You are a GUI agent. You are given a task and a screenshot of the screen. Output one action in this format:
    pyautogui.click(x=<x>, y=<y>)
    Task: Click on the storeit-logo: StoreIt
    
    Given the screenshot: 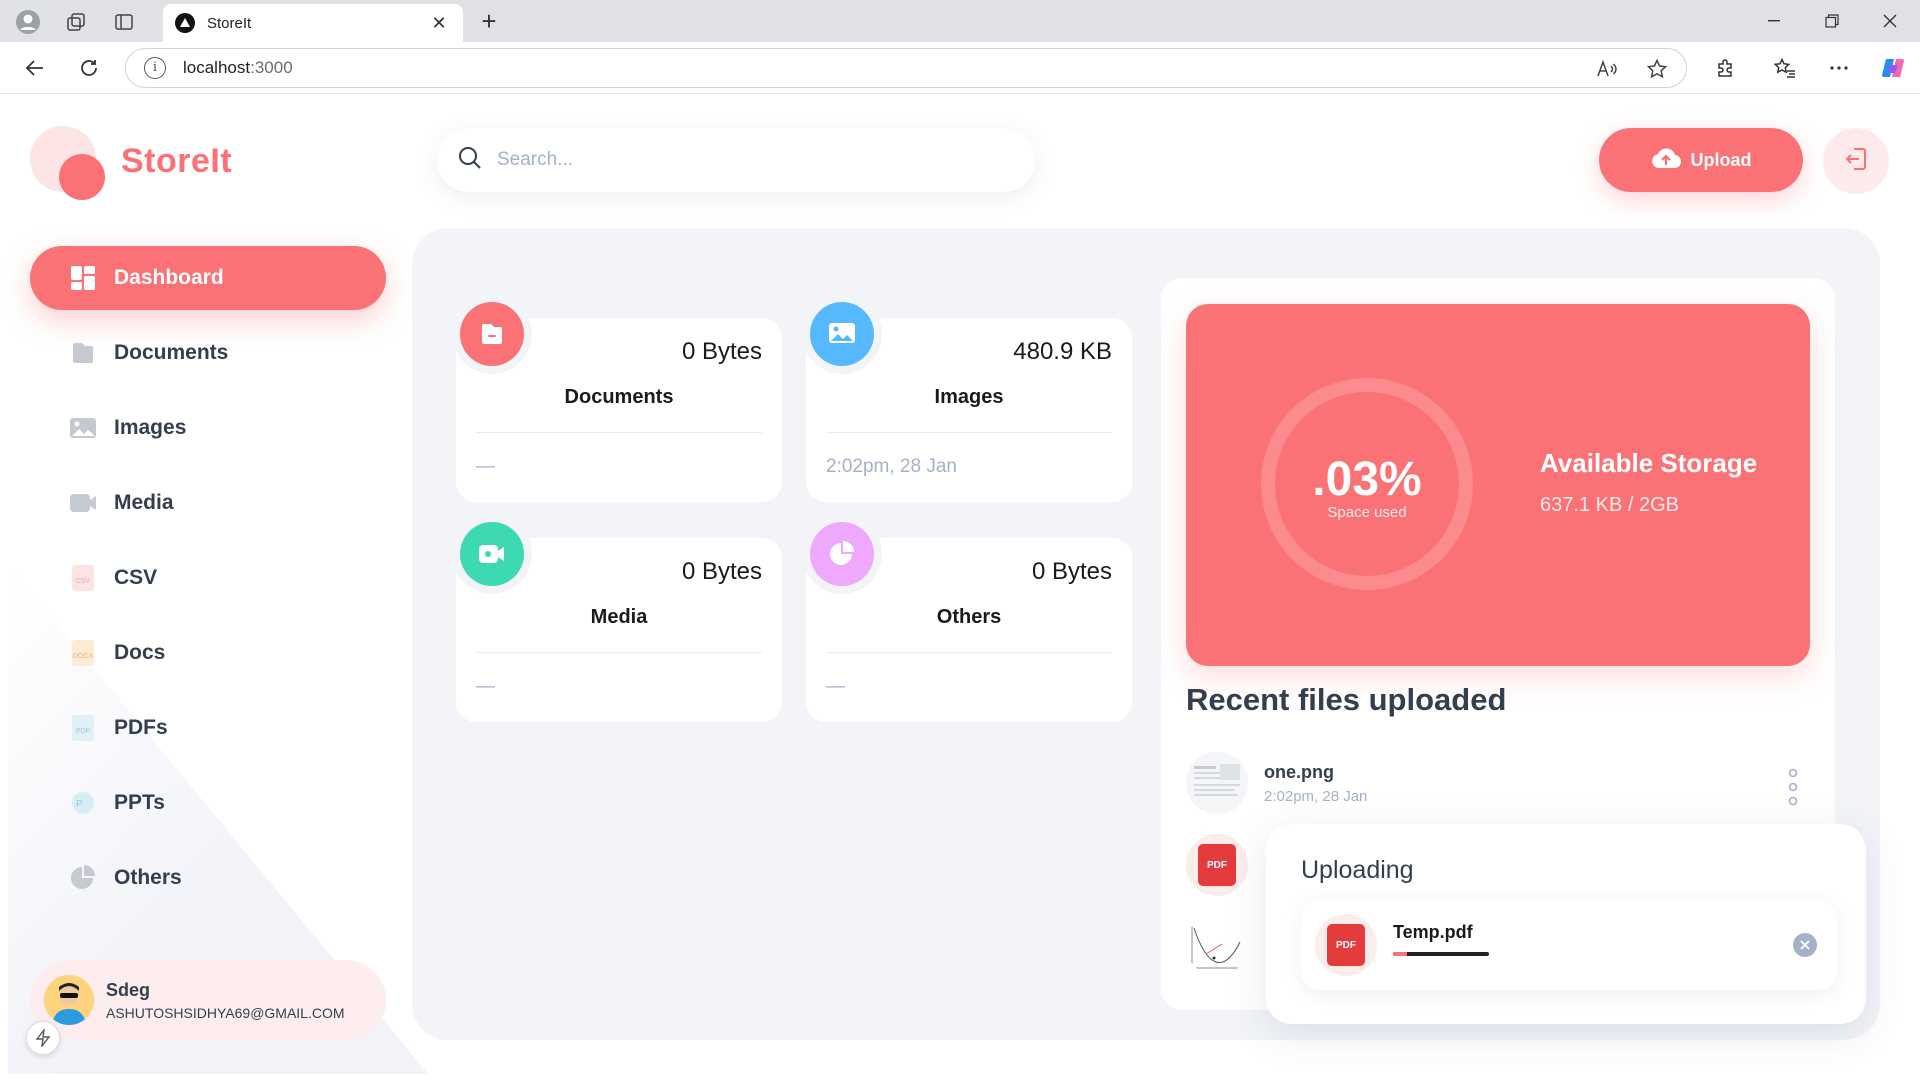 What is the action you would take?
    pyautogui.click(x=160, y=163)
    